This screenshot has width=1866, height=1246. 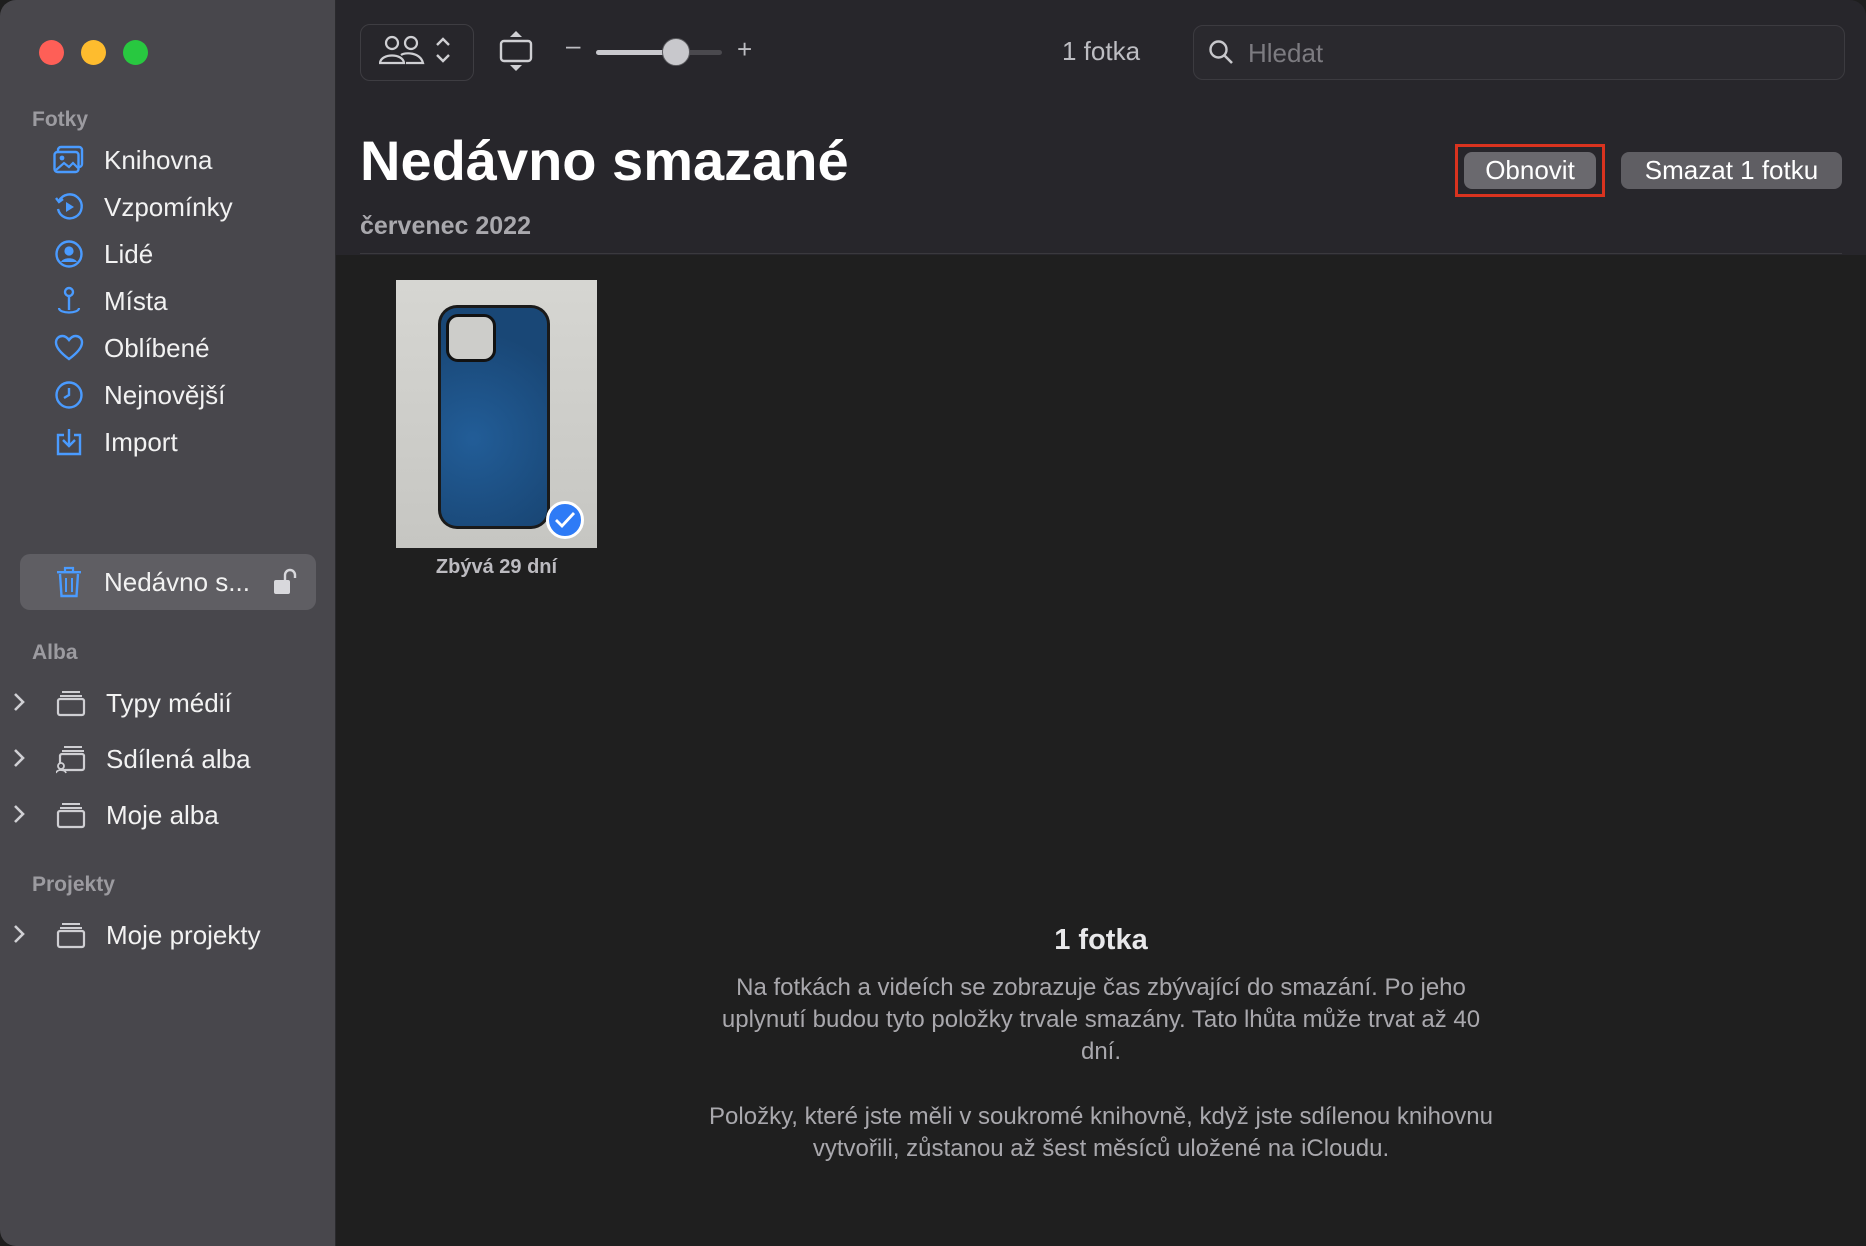 What do you see at coordinates (1101, 253) in the screenshot?
I see `header-divider` at bounding box center [1101, 253].